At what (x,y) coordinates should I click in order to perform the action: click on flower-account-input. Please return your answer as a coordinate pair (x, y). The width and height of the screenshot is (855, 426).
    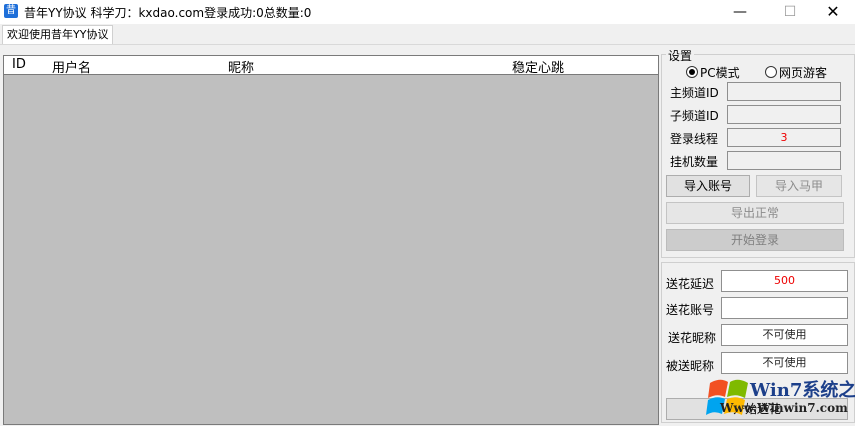
    Looking at the image, I should click on (784, 308).